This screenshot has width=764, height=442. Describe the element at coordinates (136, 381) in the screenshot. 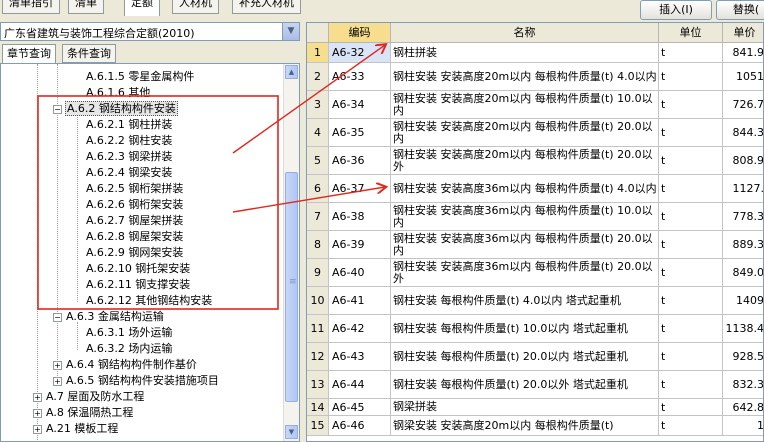

I see `tree-node: + A.6.5 钢结构构件安装措施项目` at that location.